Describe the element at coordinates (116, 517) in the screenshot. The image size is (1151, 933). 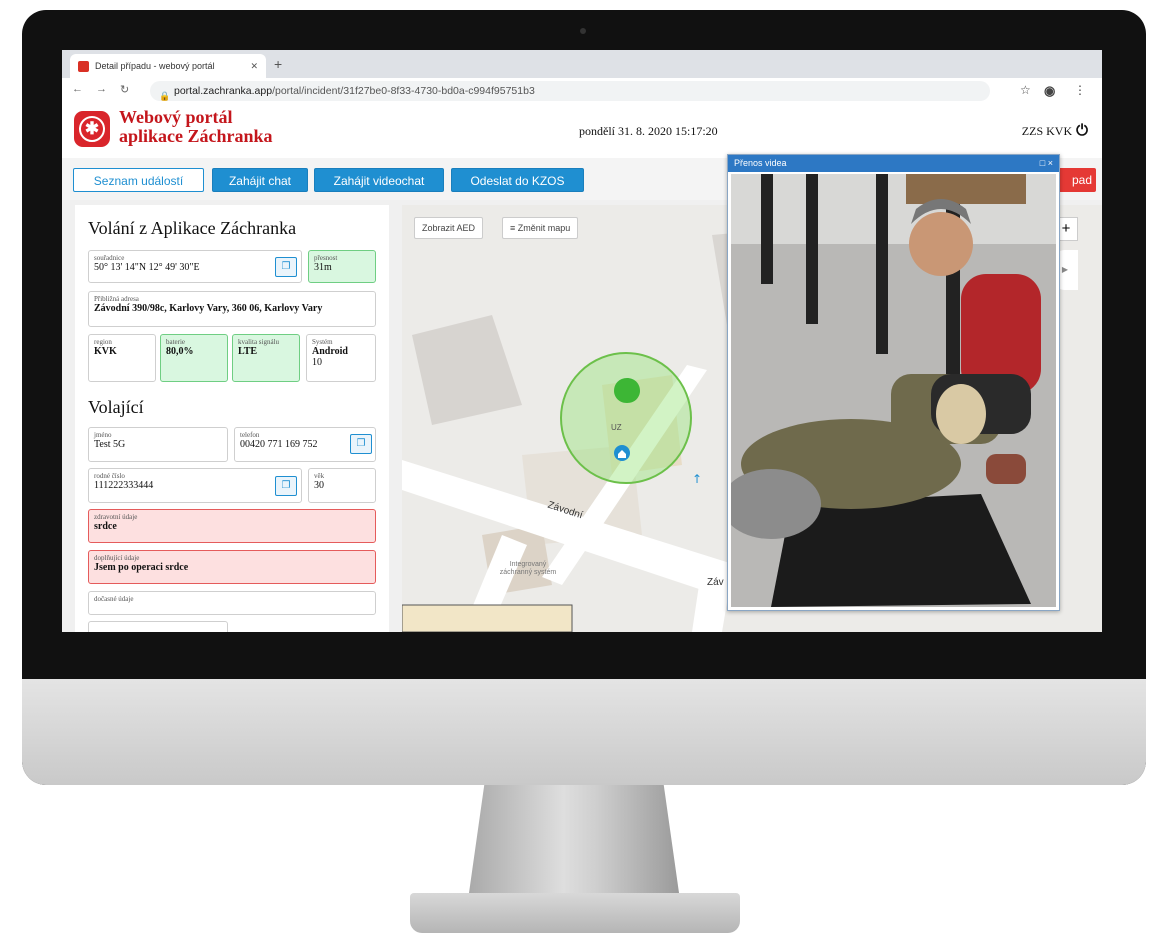
I see `health-info-label: zdravotní údaje` at that location.